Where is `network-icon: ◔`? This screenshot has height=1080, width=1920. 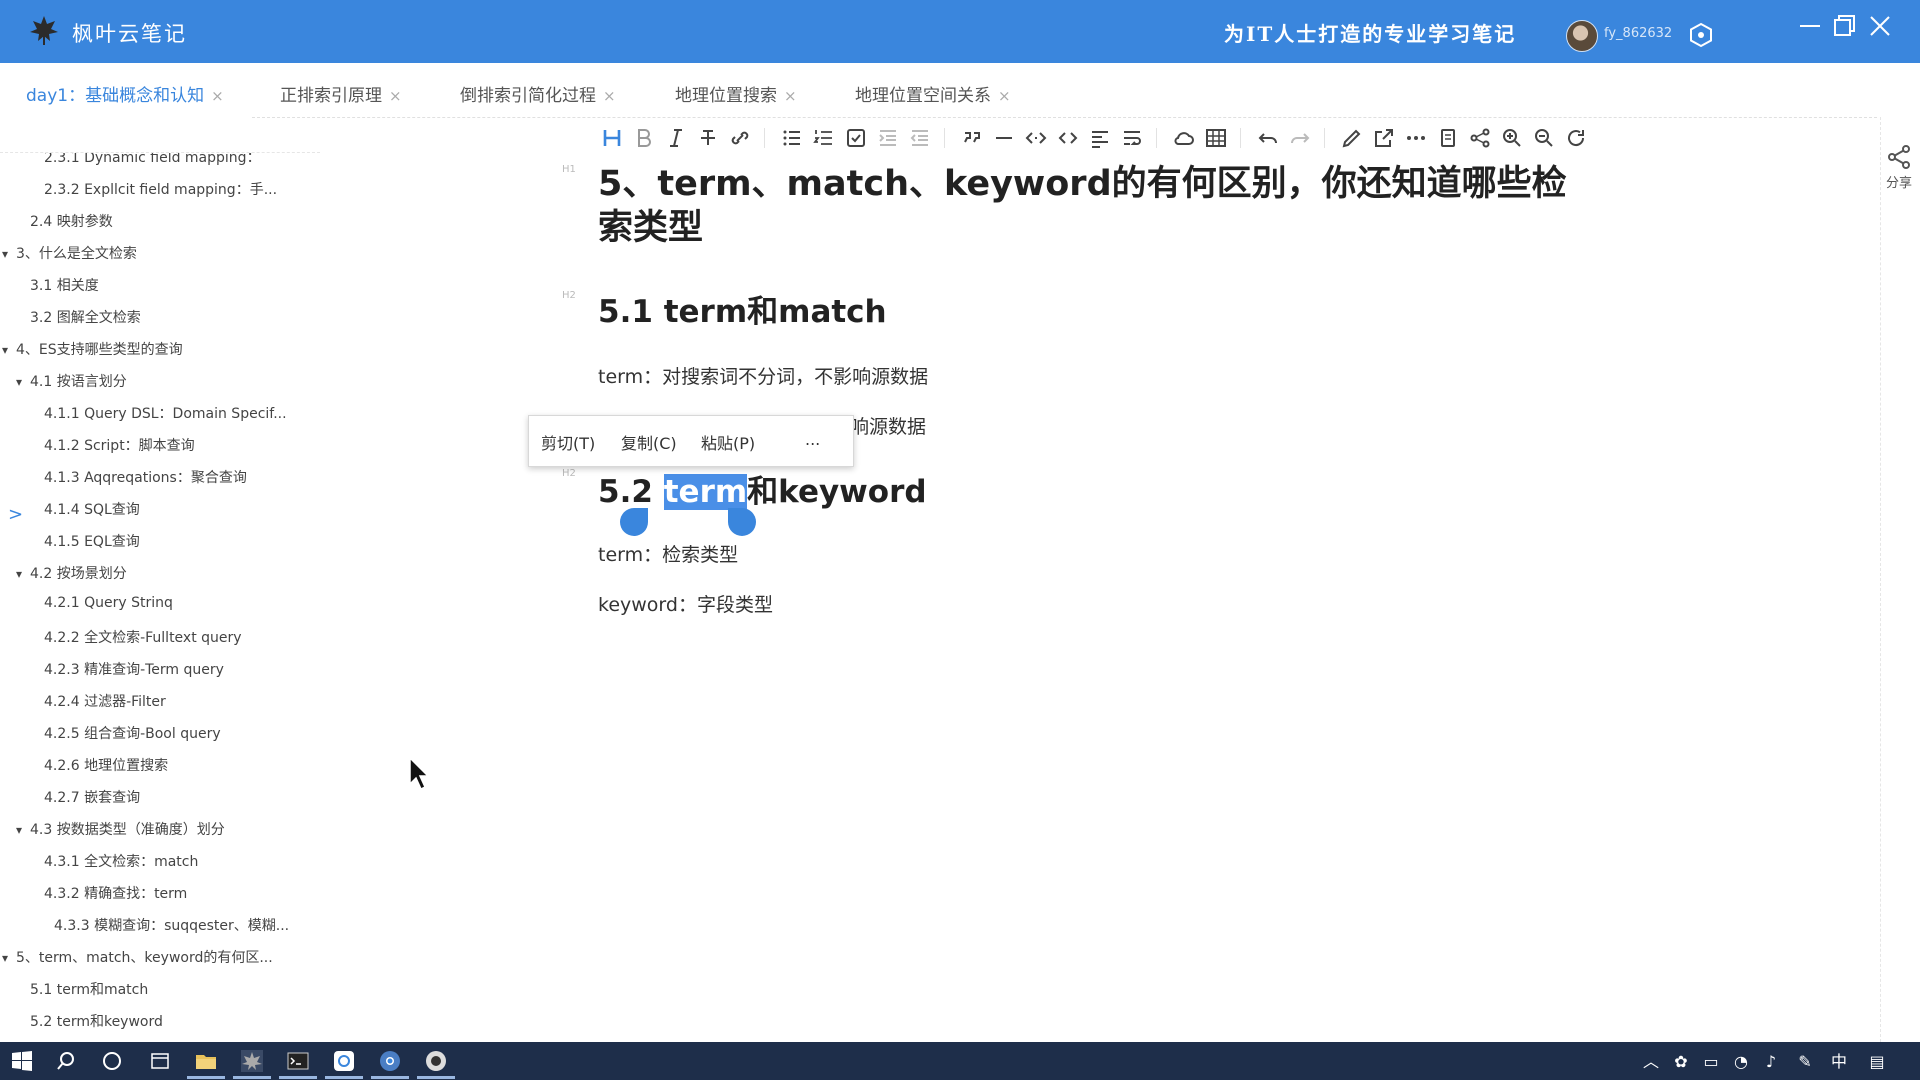
network-icon: ◔ is located at coordinates (1741, 1062).